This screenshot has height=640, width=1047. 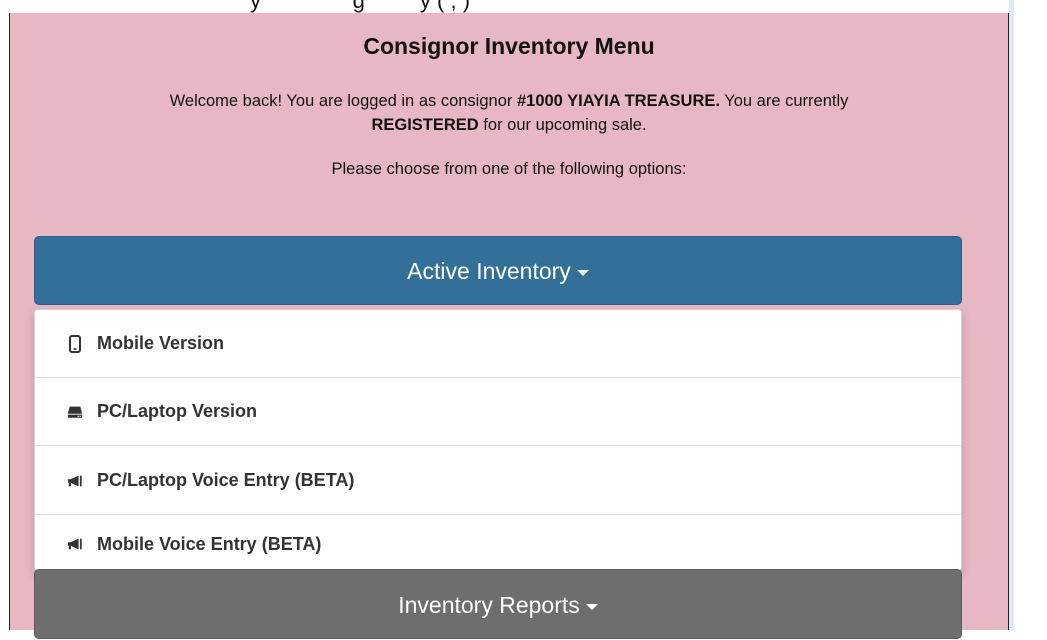 I want to click on window-edge, so click(x=1011, y=315).